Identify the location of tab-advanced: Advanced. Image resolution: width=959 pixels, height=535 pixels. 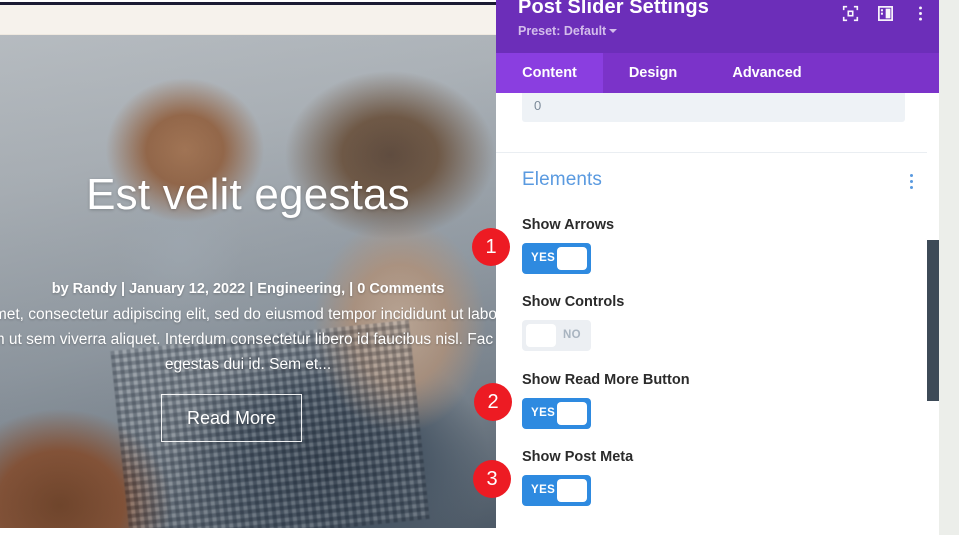
(767, 73).